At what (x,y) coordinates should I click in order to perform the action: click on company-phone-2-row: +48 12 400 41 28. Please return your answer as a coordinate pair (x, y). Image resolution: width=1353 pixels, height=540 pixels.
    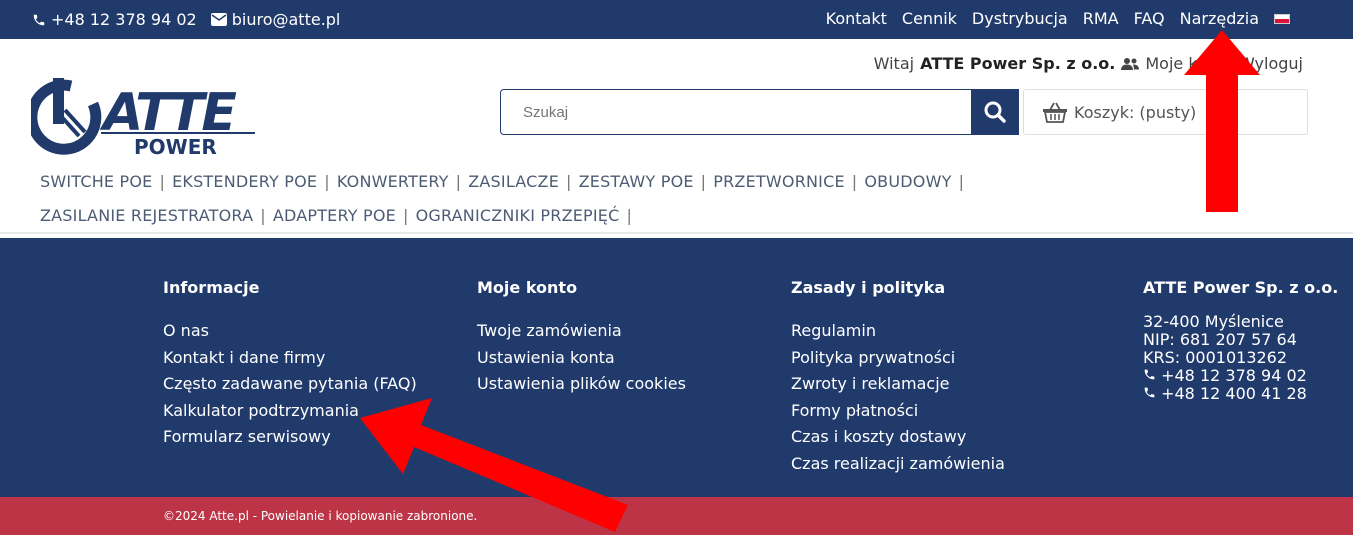
    Looking at the image, I should click on (1240, 394).